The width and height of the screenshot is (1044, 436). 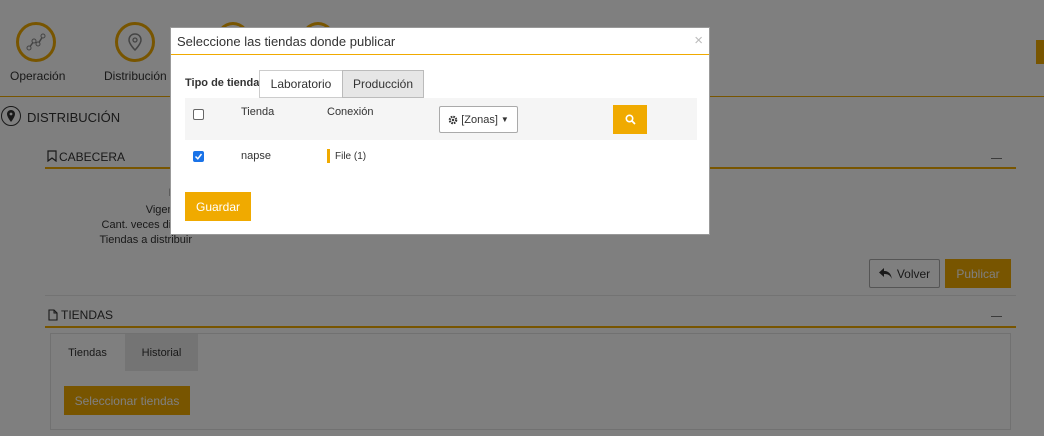 What do you see at coordinates (224, 83) in the screenshot?
I see `tipo-tienda-label: Tipo de tienda:` at bounding box center [224, 83].